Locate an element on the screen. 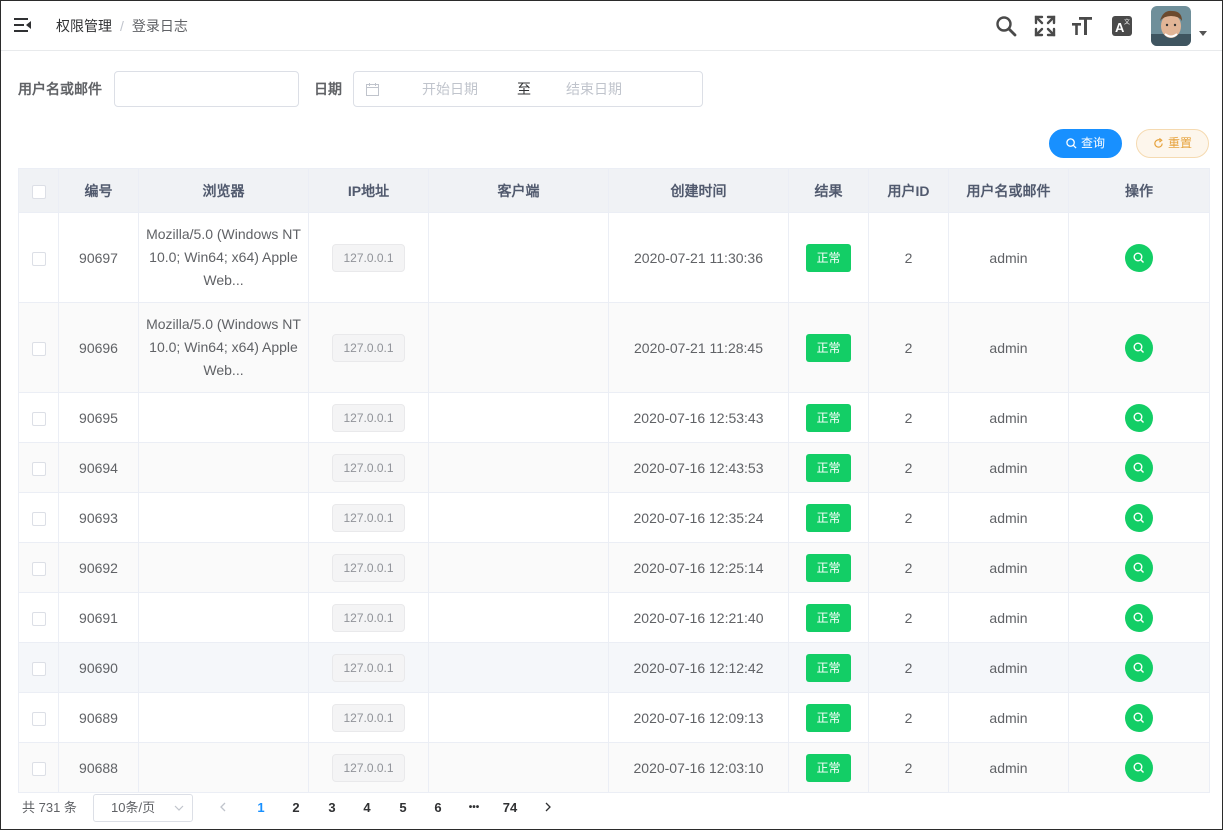 Image resolution: width=1223 pixels, height=830 pixels. prev-page-button is located at coordinates (223, 808).